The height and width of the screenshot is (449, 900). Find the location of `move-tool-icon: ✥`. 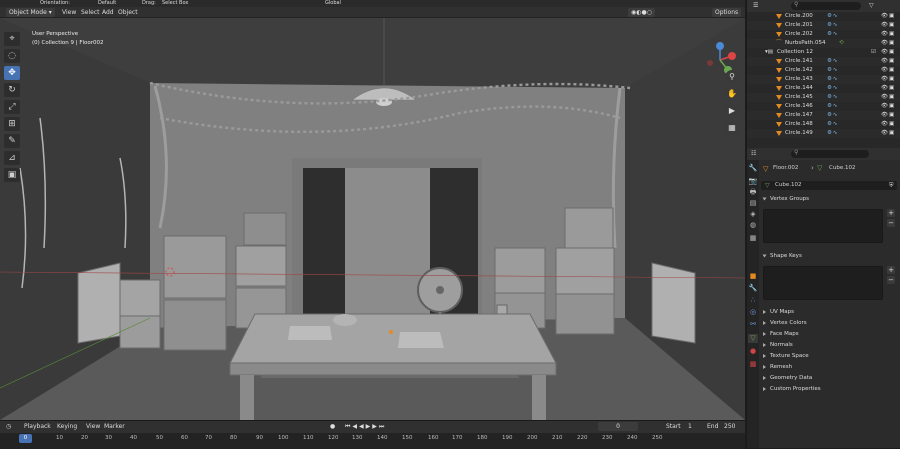

move-tool-icon: ✥ is located at coordinates (12, 73).